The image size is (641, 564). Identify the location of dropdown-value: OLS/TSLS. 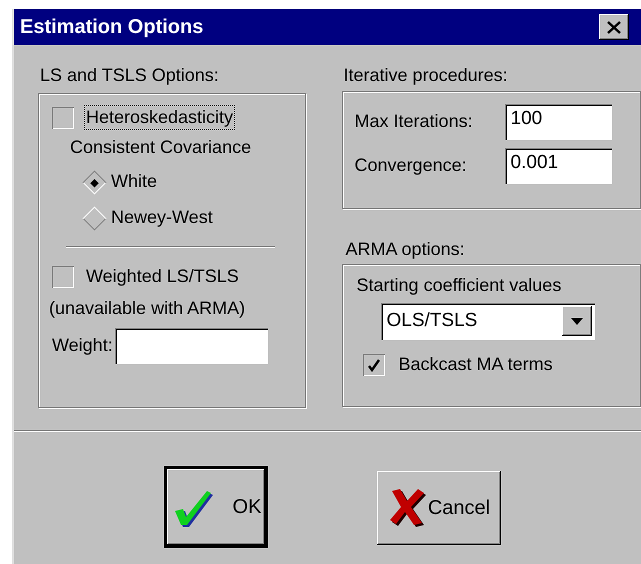
(432, 321).